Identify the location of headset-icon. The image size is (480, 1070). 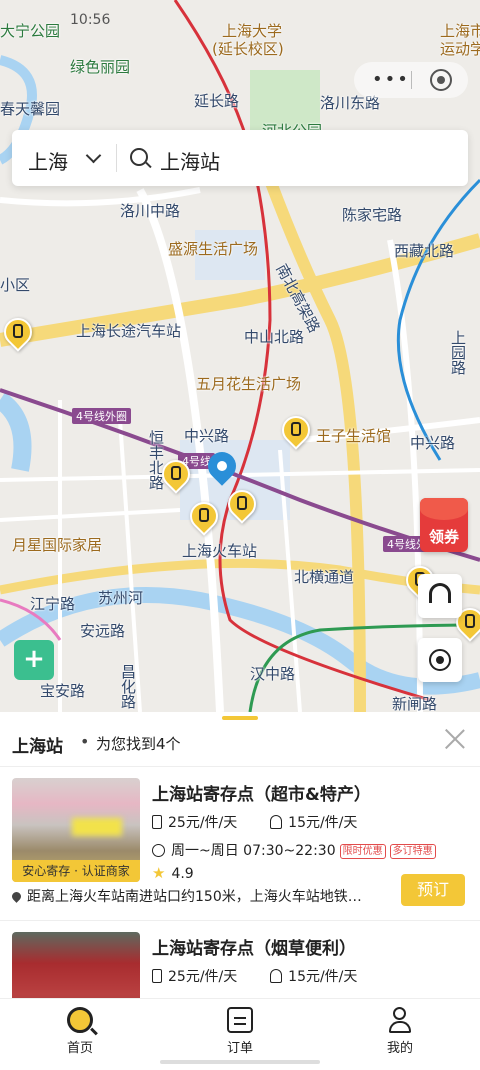
(440, 593).